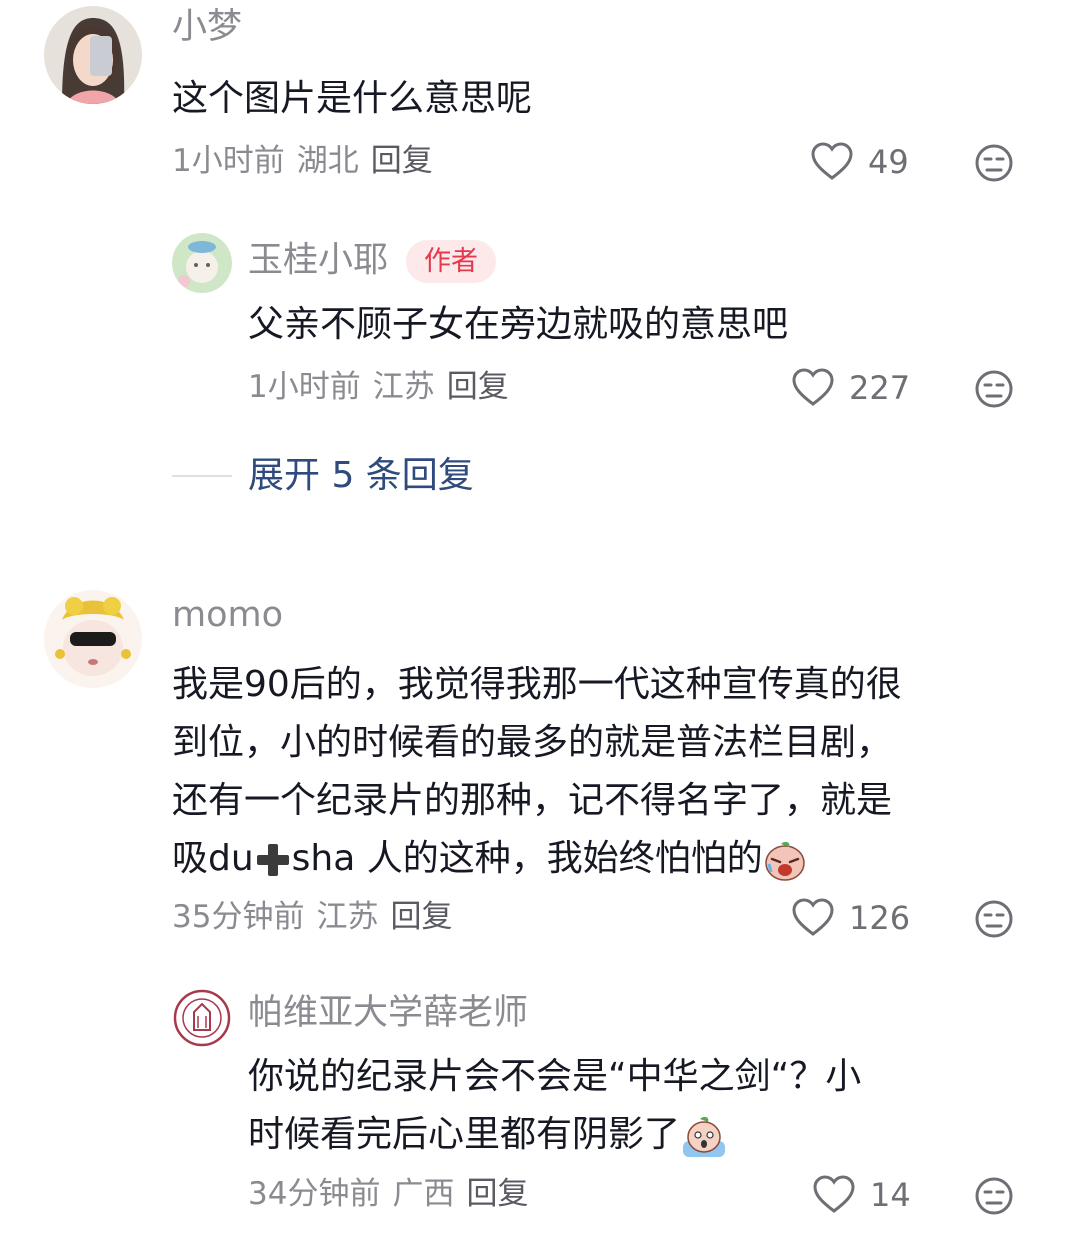 Image resolution: width=1080 pixels, height=1247 pixels. Describe the element at coordinates (403, 387) in the screenshot. I see `reply-location: 江苏` at that location.